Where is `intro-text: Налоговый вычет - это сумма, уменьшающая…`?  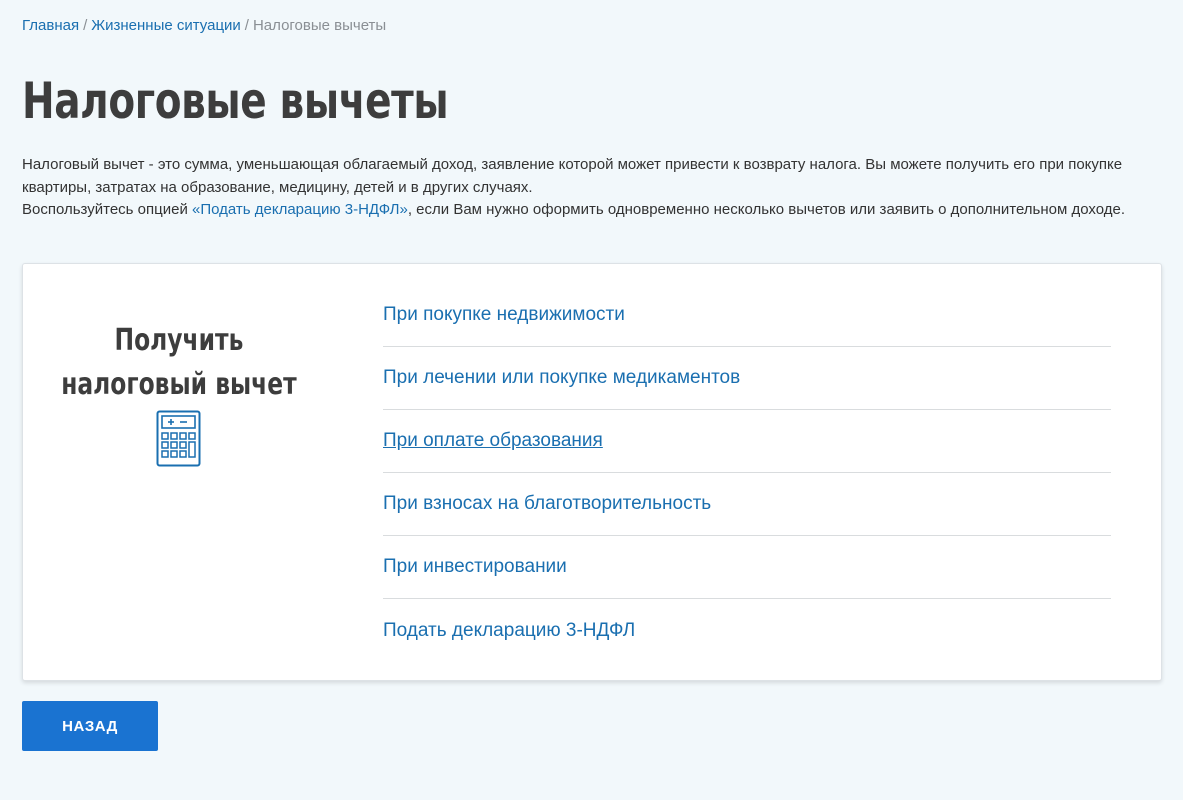
intro-text: Налоговый вычет - это сумма, уменьшающая… is located at coordinates (587, 188).